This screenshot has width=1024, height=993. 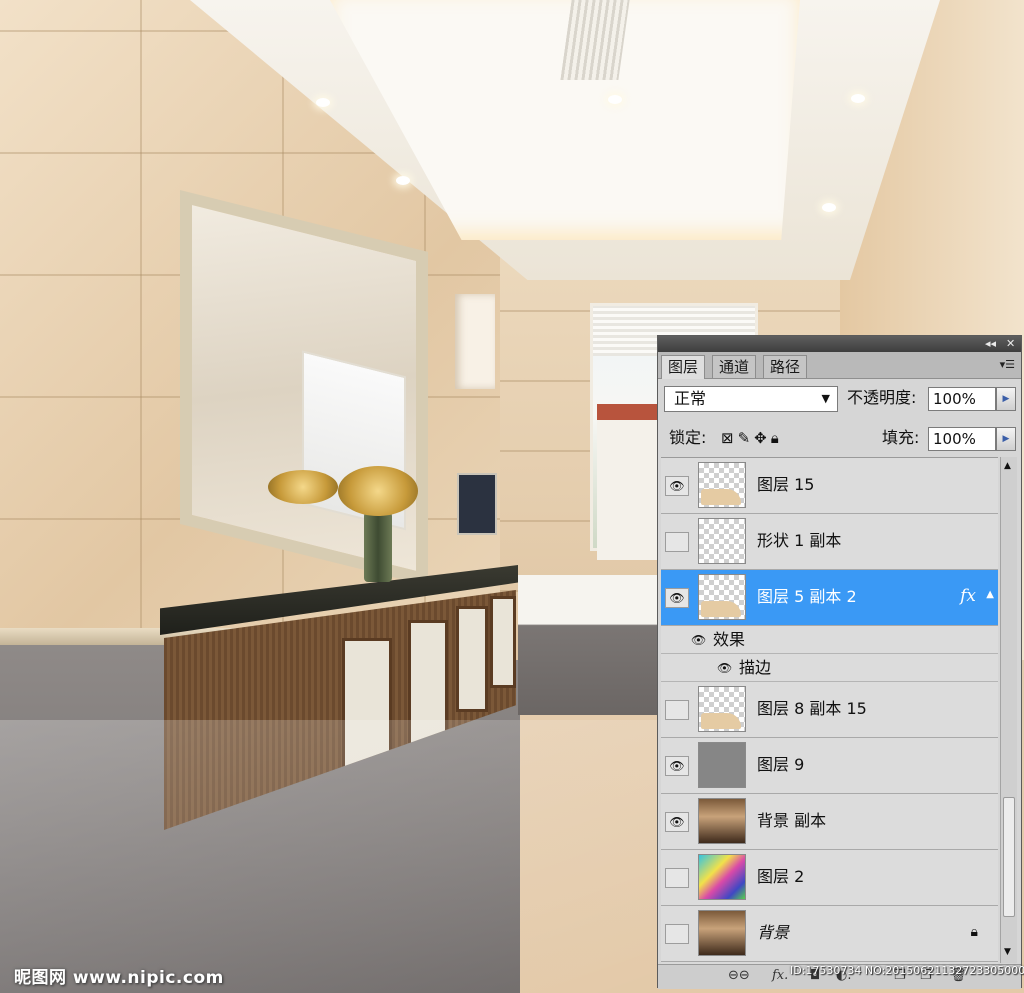 What do you see at coordinates (751, 399) in the screenshot?
I see `blend-mode-select: 正常 ▼` at bounding box center [751, 399].